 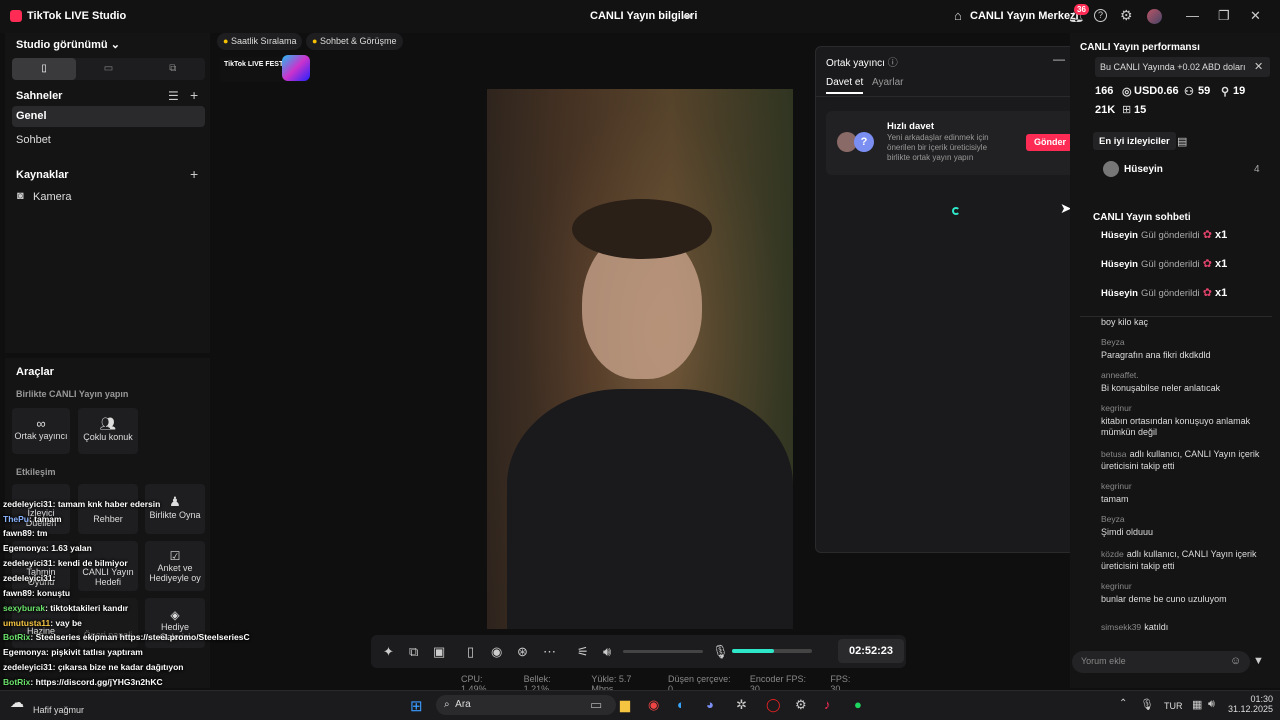 I want to click on spotify-icon: ●, so click(x=858, y=704).